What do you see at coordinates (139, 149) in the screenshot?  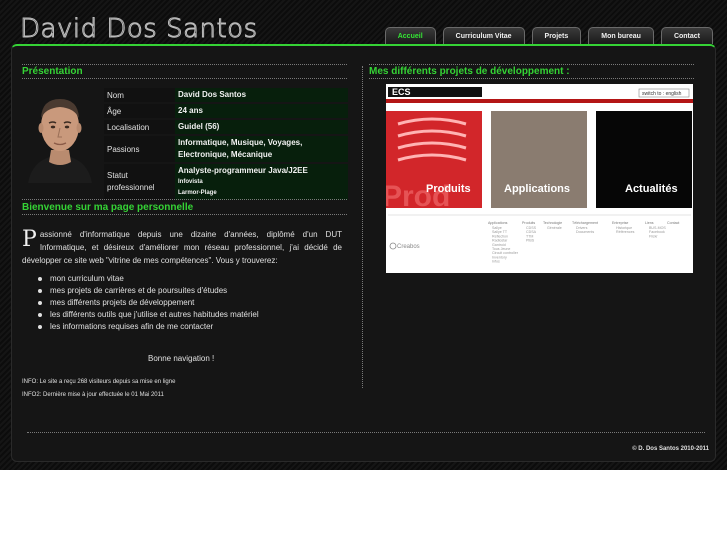 I see `row-label: Passions` at bounding box center [139, 149].